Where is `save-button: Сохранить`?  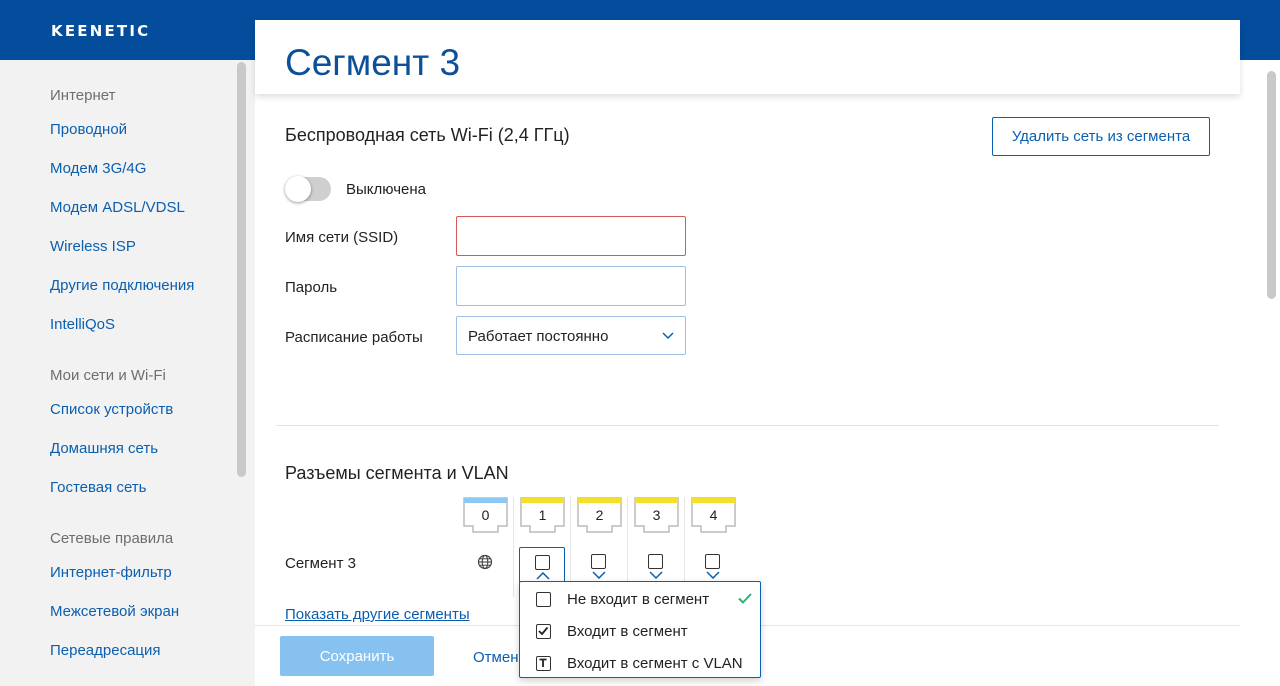 save-button: Сохранить is located at coordinates (357, 656).